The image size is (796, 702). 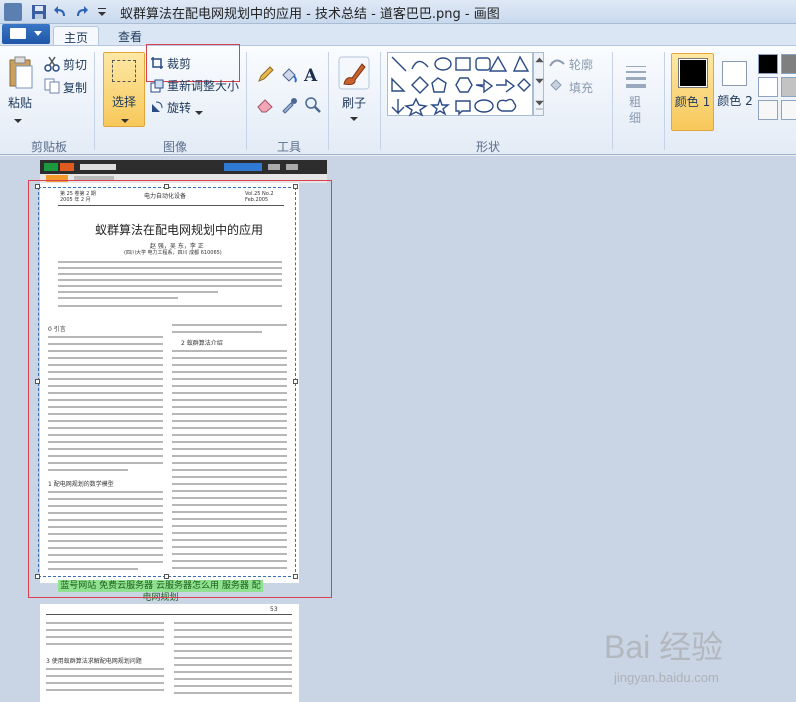 What do you see at coordinates (635, 110) in the screenshot?
I see `size-button: 粗细` at bounding box center [635, 110].